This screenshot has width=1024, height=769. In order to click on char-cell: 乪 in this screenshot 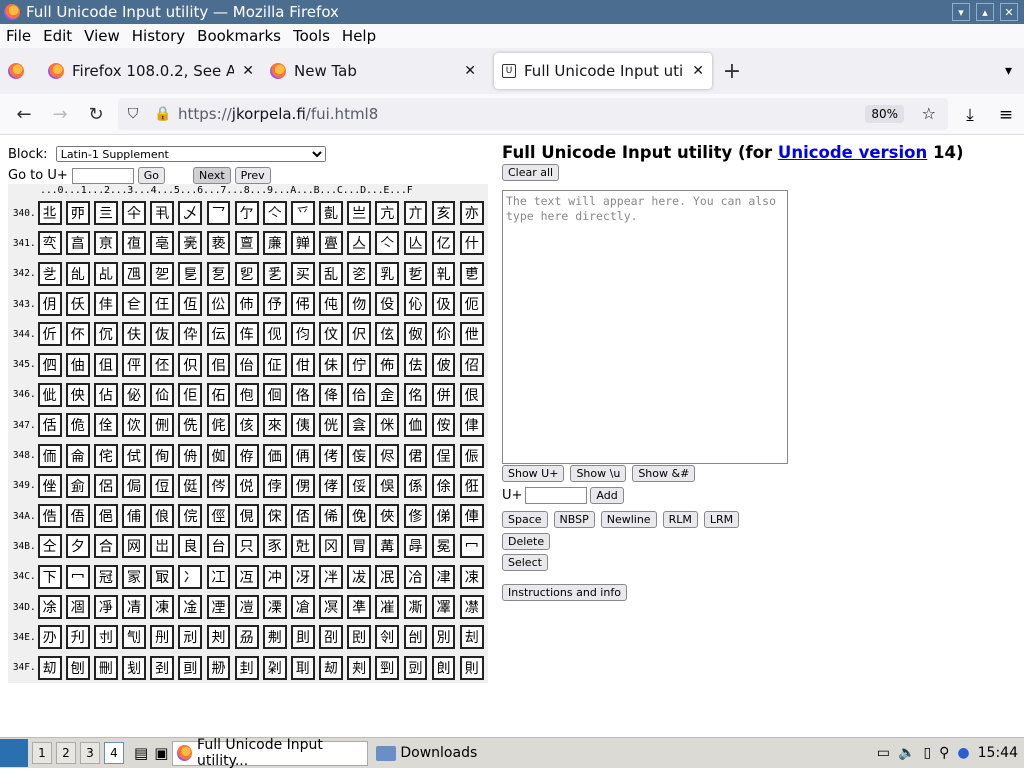, I will do `click(134, 273)`.